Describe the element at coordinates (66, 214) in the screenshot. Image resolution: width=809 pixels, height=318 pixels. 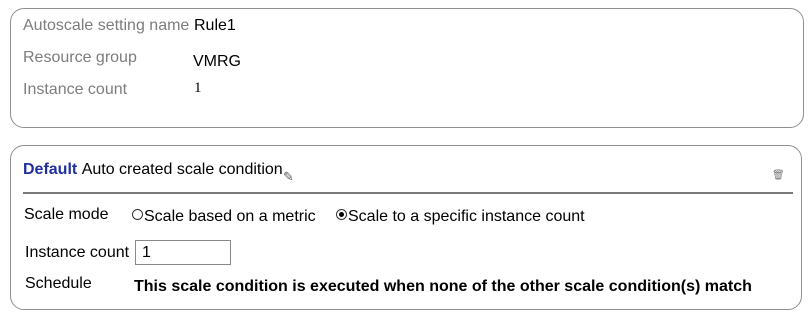
I see `scale-mode-label: Scale mode` at that location.